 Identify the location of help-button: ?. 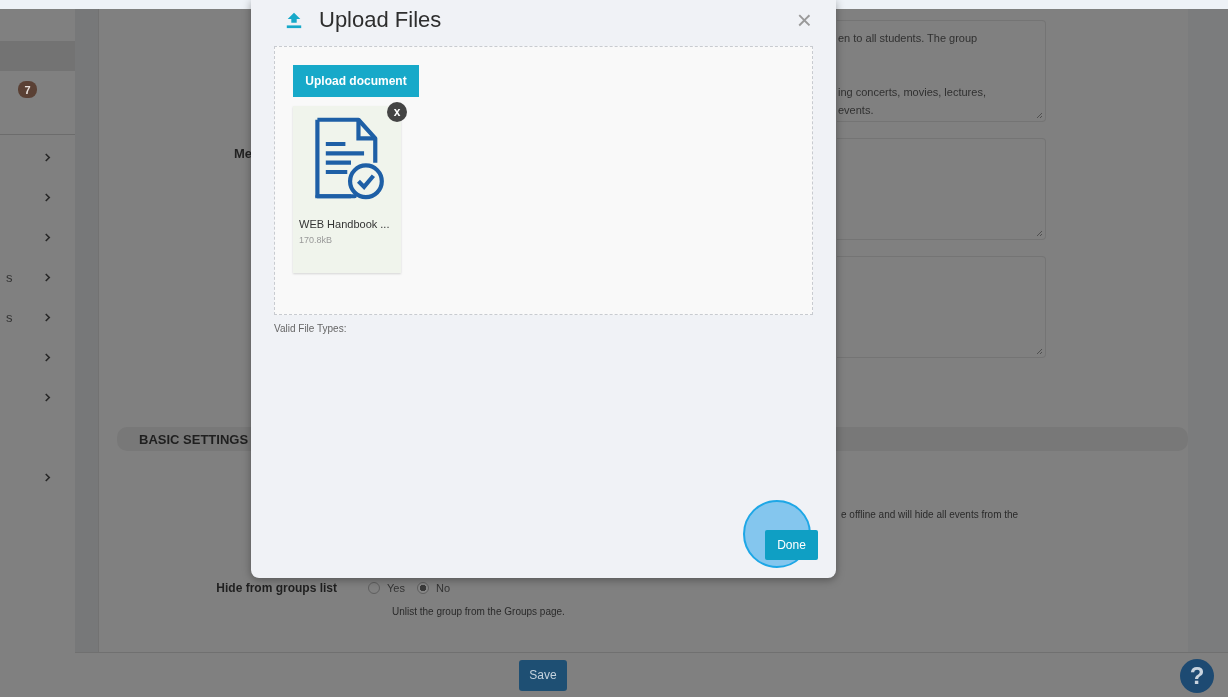
(1197, 676).